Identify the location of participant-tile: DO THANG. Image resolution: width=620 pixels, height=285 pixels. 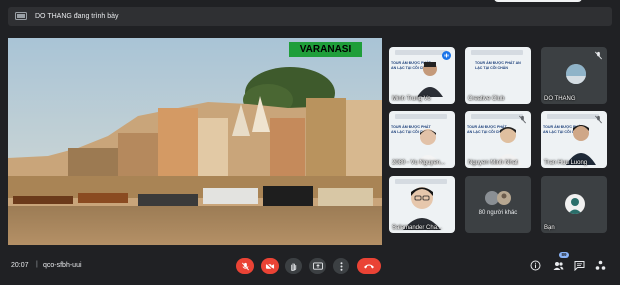
(574, 75).